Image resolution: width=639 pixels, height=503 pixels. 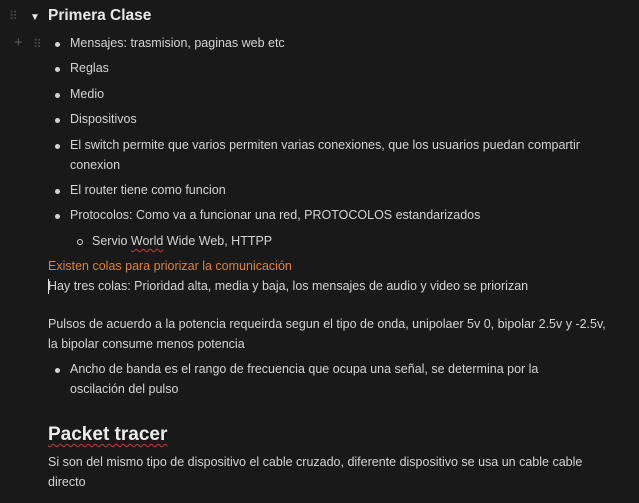 What do you see at coordinates (340, 44) in the screenshot?
I see `list-item-text: Mensajes: trasmision, paginas web etc` at bounding box center [340, 44].